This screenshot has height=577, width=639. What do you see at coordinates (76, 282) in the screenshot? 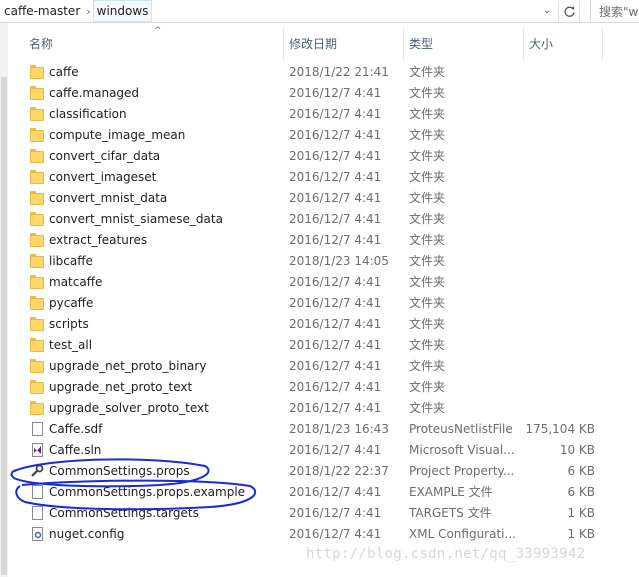
I see `file-name: matcaffe` at bounding box center [76, 282].